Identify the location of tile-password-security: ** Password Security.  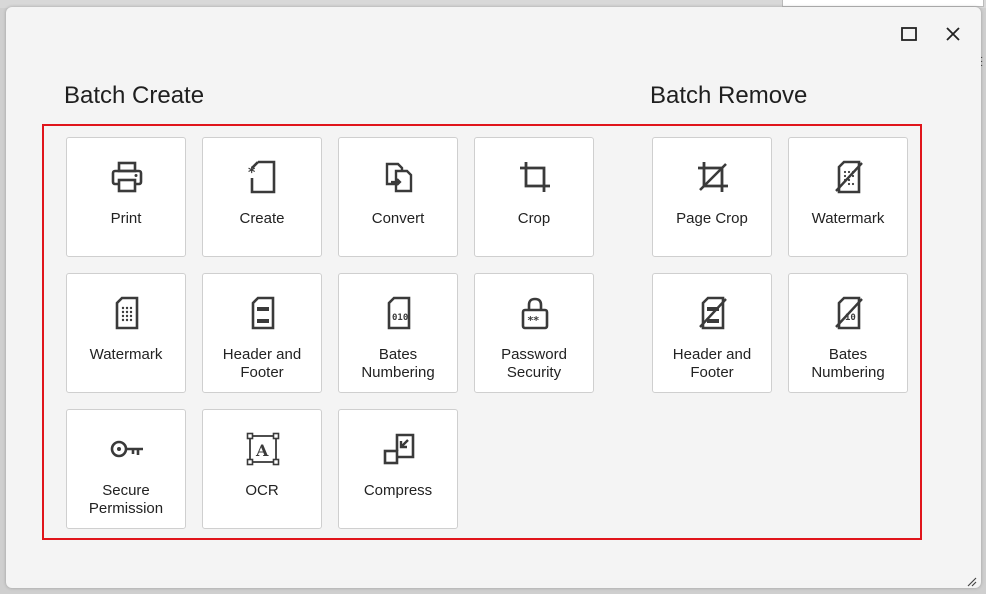
(534, 333).